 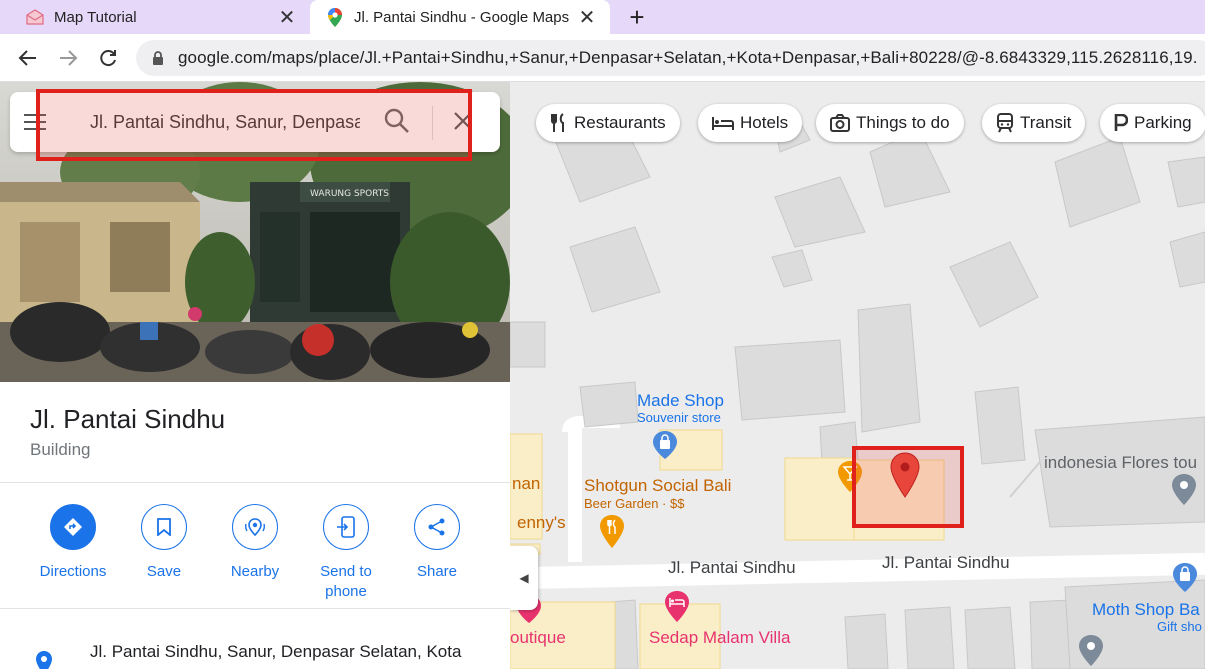 I want to click on directions-icon, so click(x=73, y=527).